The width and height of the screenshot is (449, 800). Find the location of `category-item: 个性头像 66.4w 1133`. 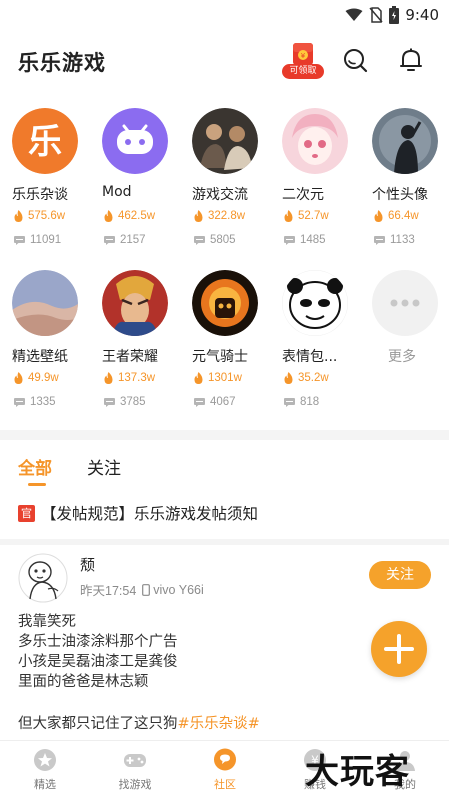

category-item: 个性头像 66.4w 1133 is located at coordinates (410, 182).